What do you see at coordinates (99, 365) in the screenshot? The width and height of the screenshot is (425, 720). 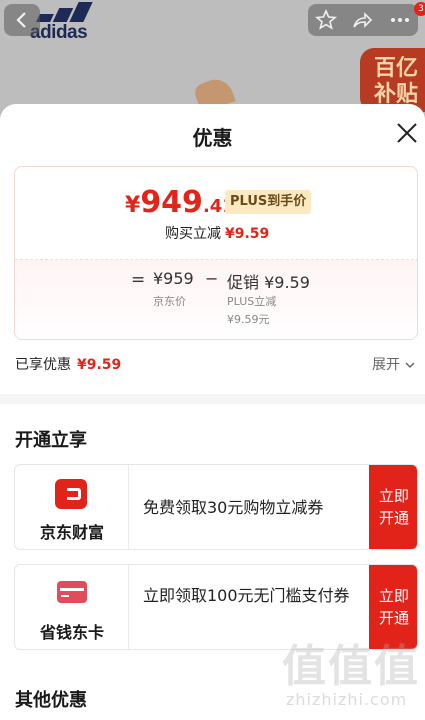 I see `enjoyed-value: ¥9.59` at bounding box center [99, 365].